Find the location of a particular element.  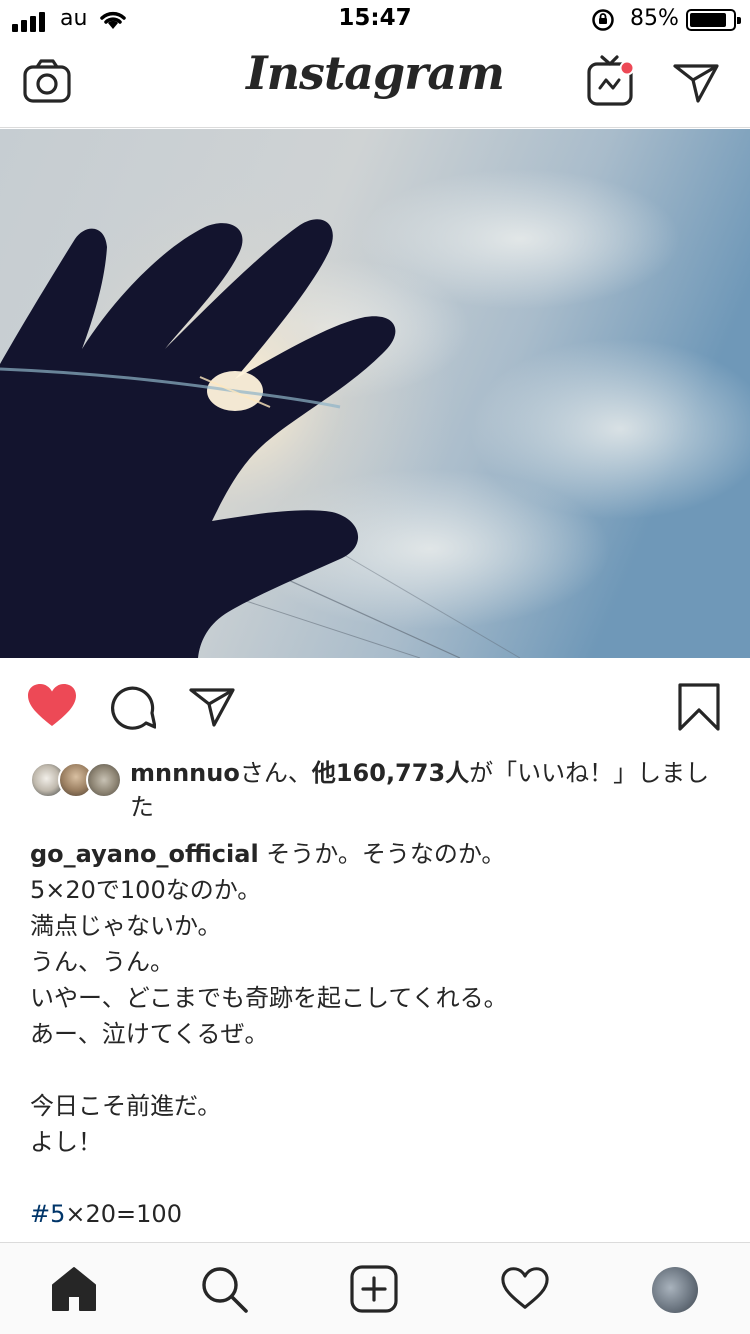

bottom-tab-bar is located at coordinates (375, 1288).